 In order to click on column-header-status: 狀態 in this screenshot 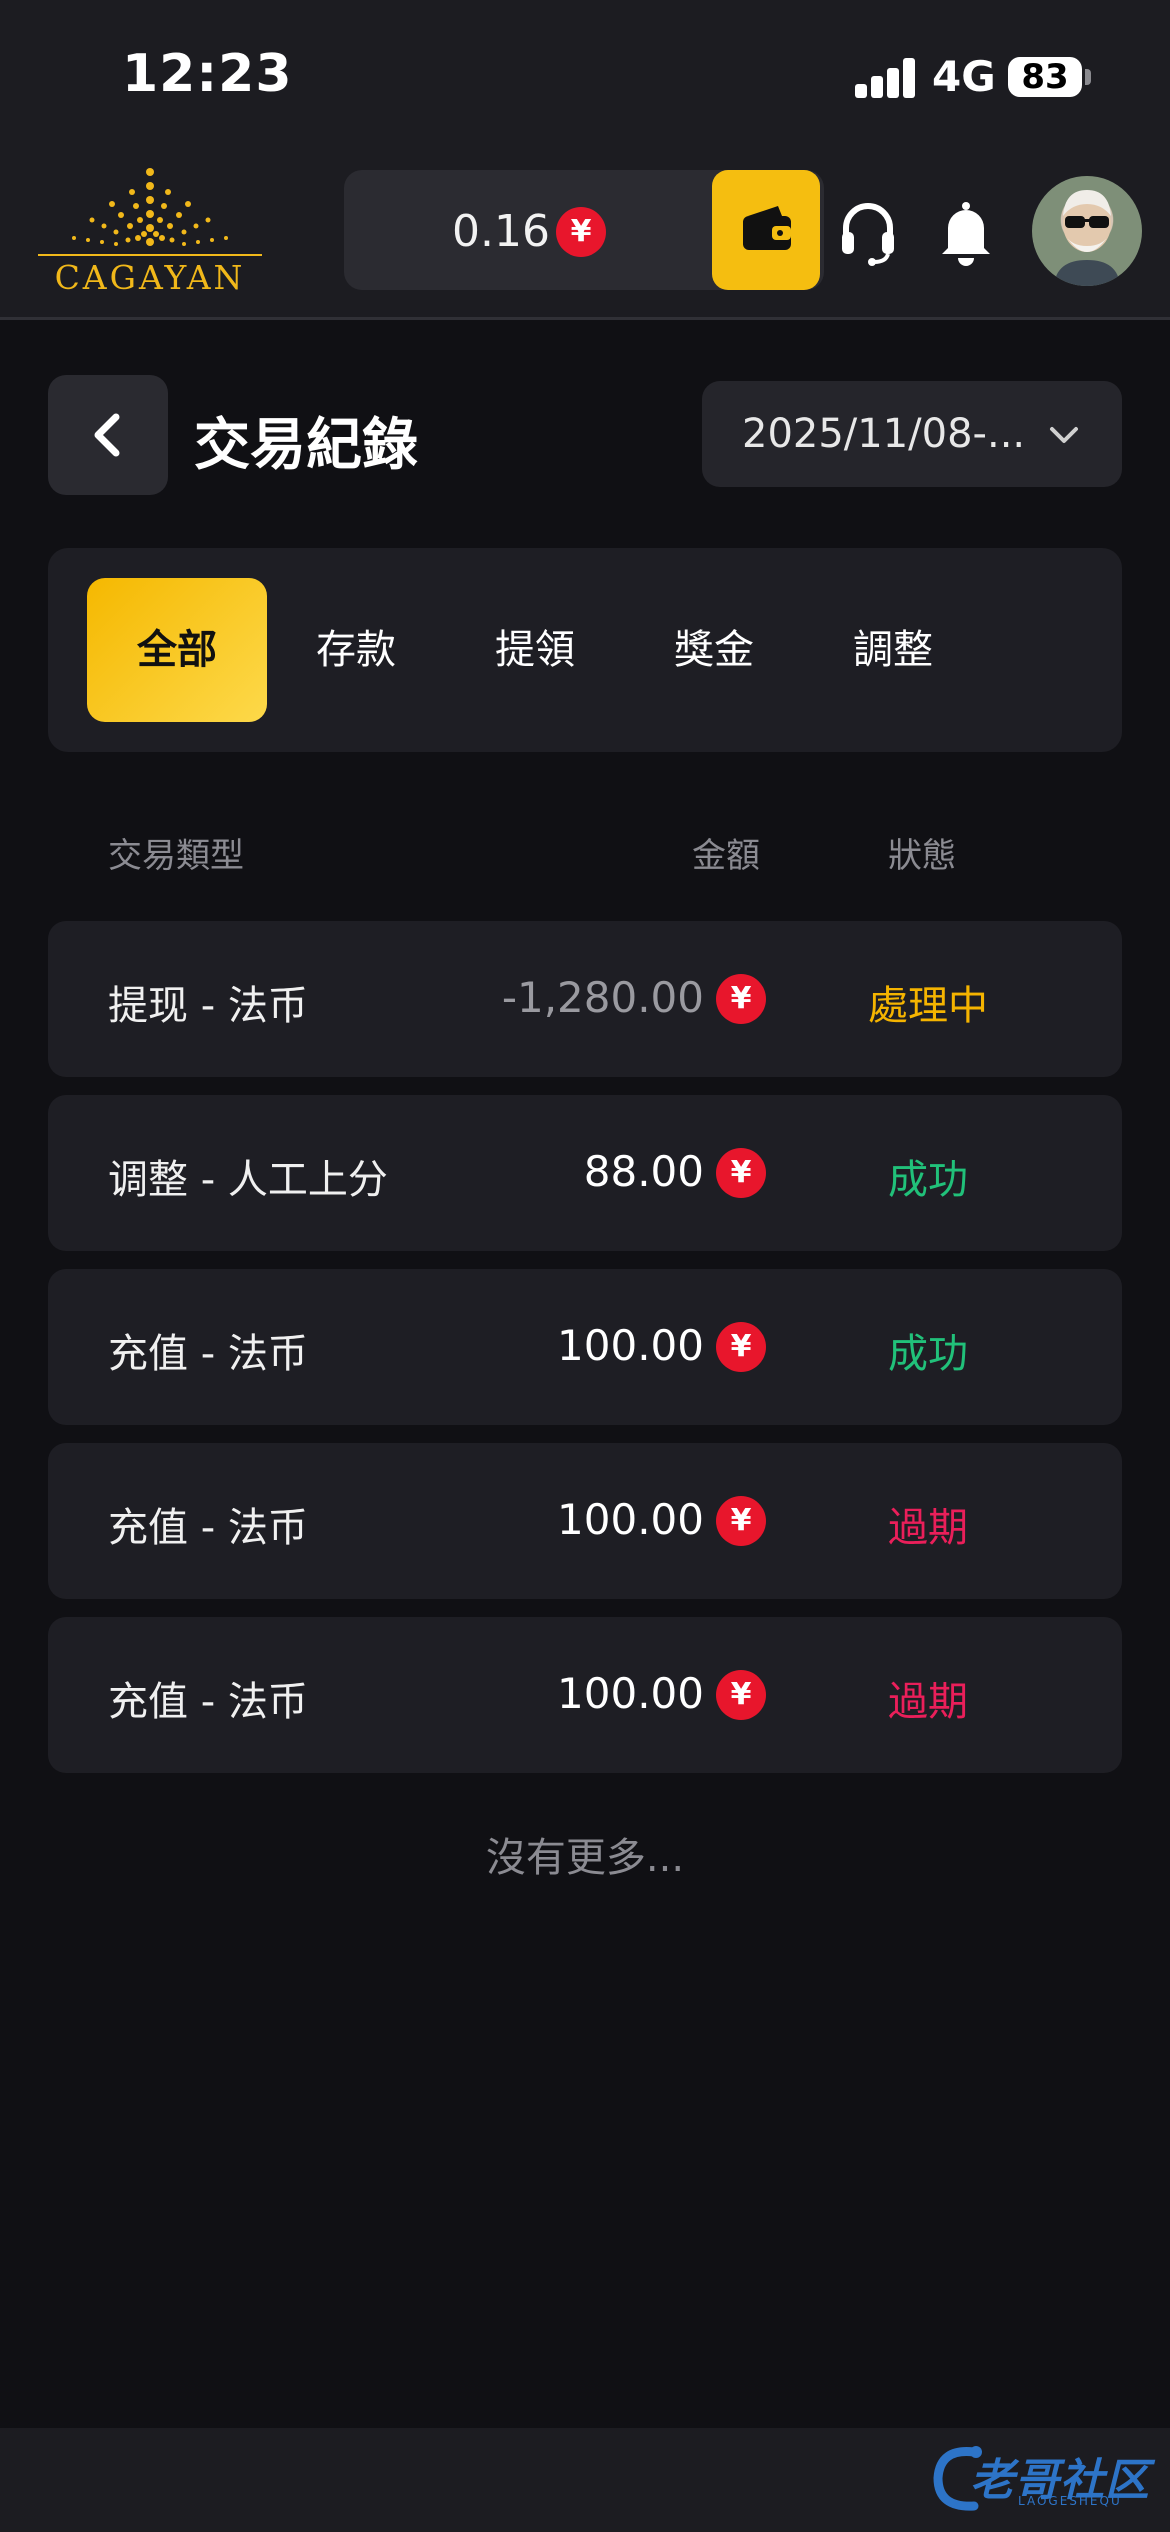, I will do `click(922, 856)`.